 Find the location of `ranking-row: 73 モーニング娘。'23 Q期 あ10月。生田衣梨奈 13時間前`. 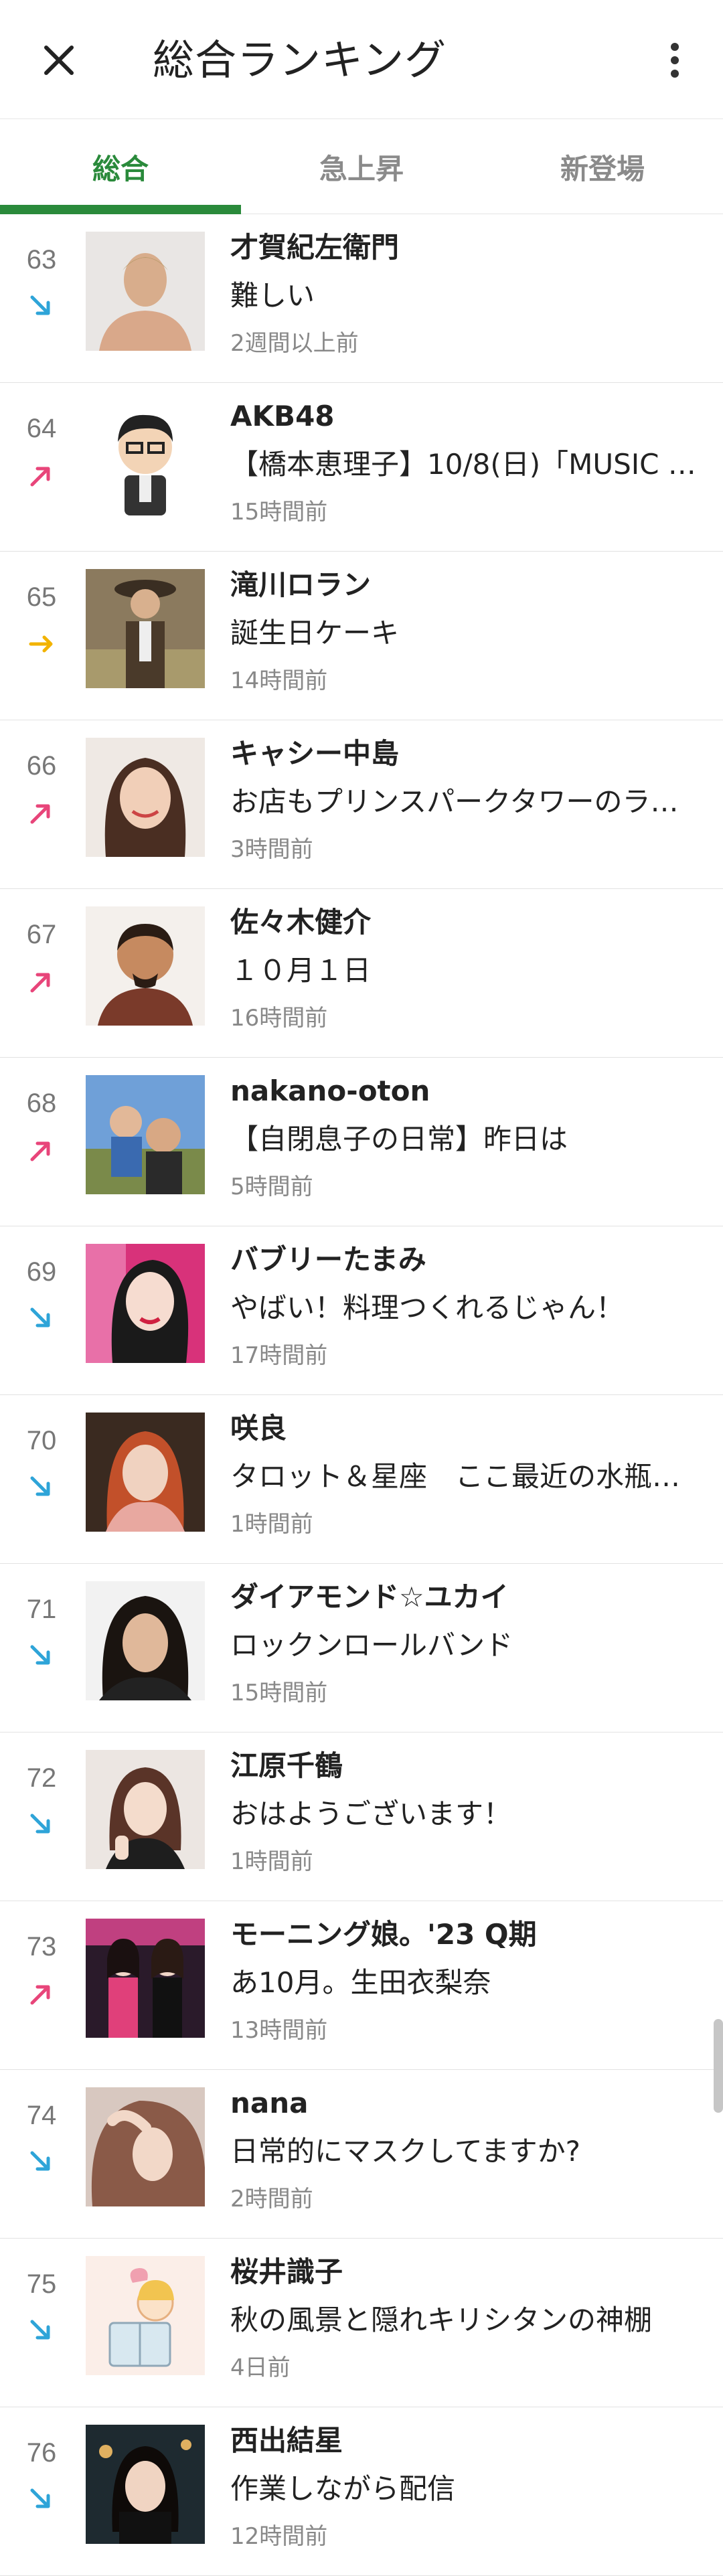

ranking-row: 73 モーニング娘。'23 Q期 あ10月。生田衣梨奈 13時間前 is located at coordinates (361, 1986).